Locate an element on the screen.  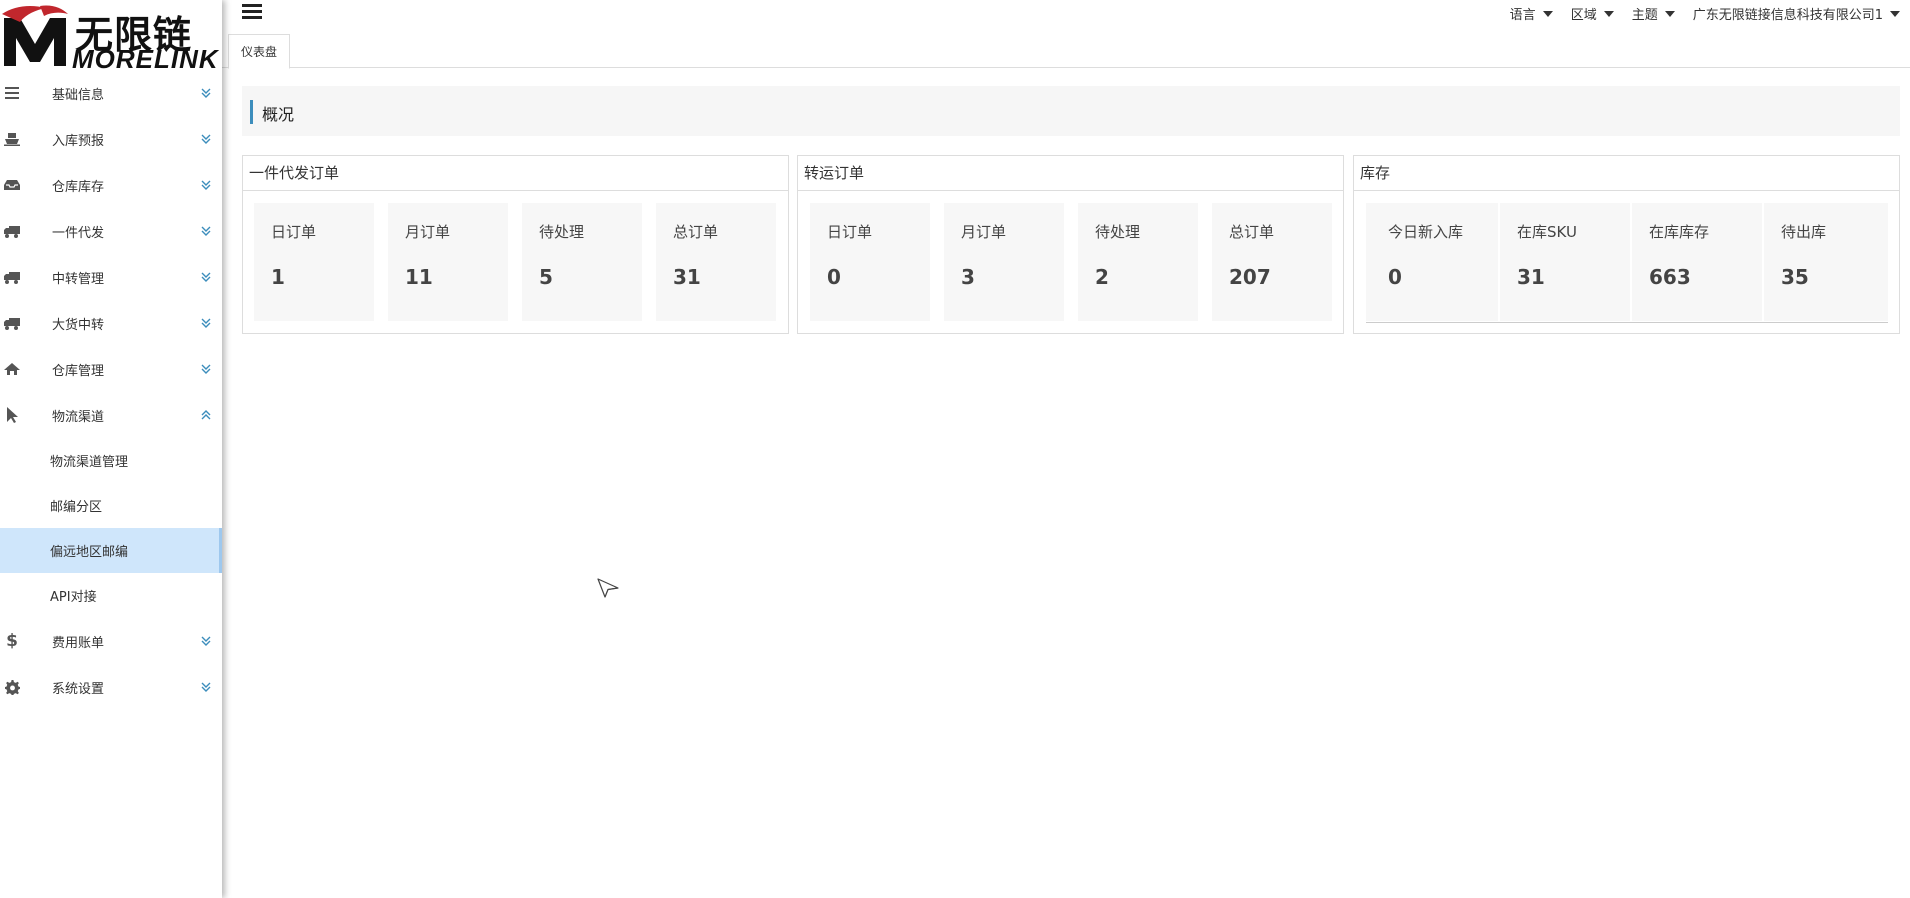
sidebar-item-warehouse-stock: 仓库库存 is located at coordinates (111, 185).